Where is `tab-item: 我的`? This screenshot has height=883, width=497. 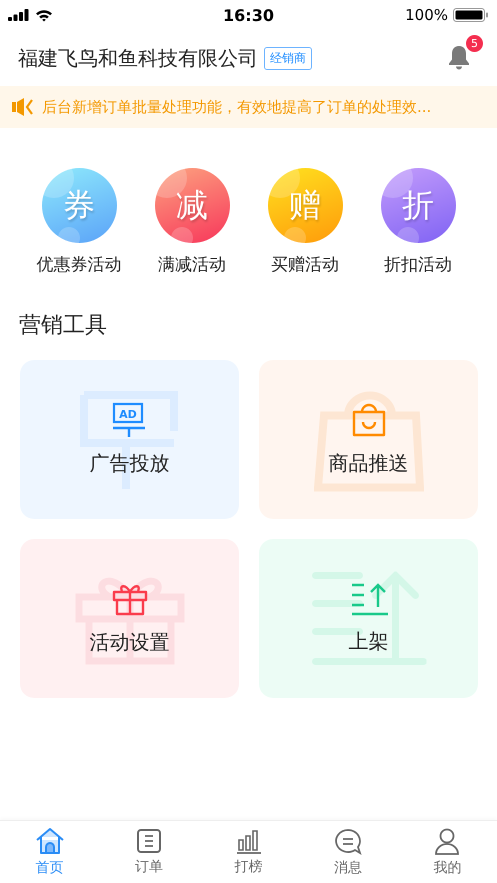
tab-item: 我的 is located at coordinates (447, 852).